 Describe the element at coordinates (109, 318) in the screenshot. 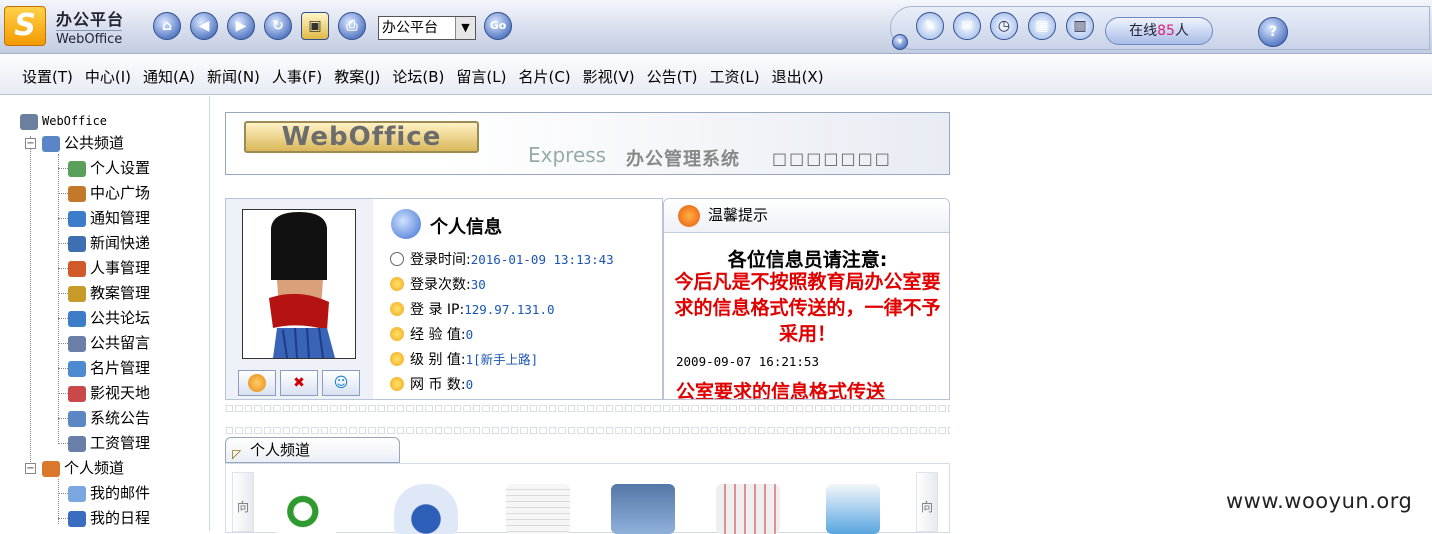

I see `tree-item: 公共论坛` at that location.